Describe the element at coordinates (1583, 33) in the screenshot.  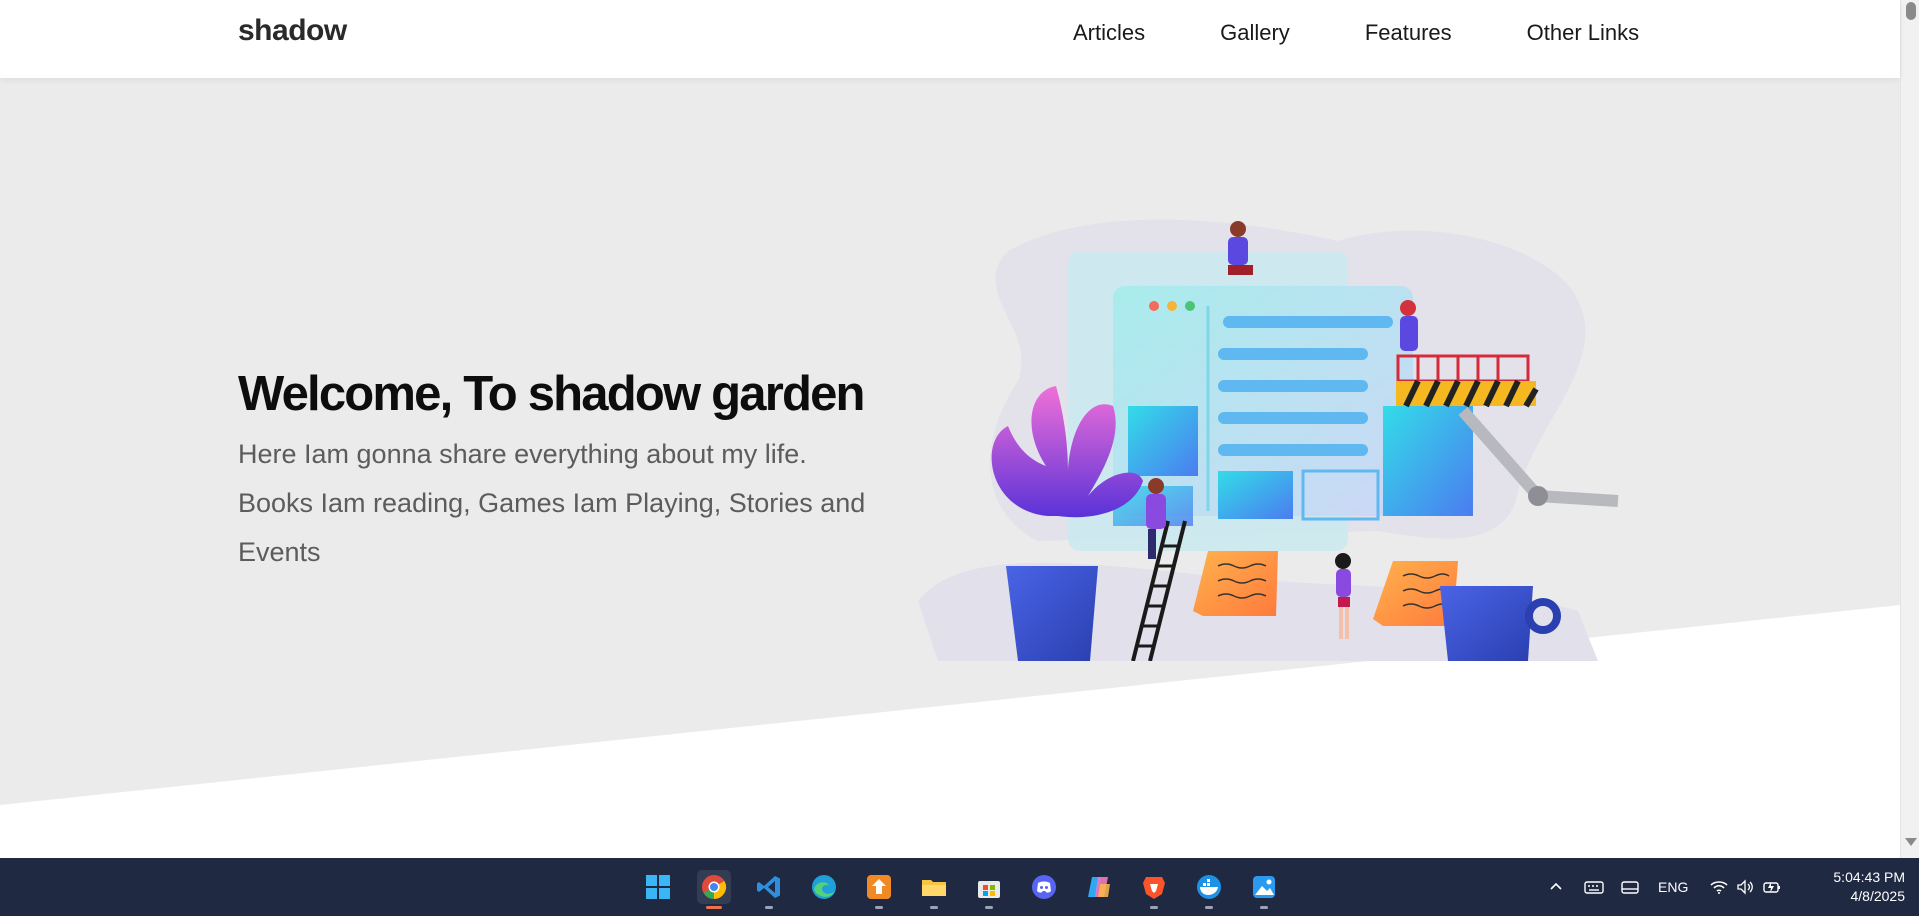
I see `nav-other-links: Other Links` at that location.